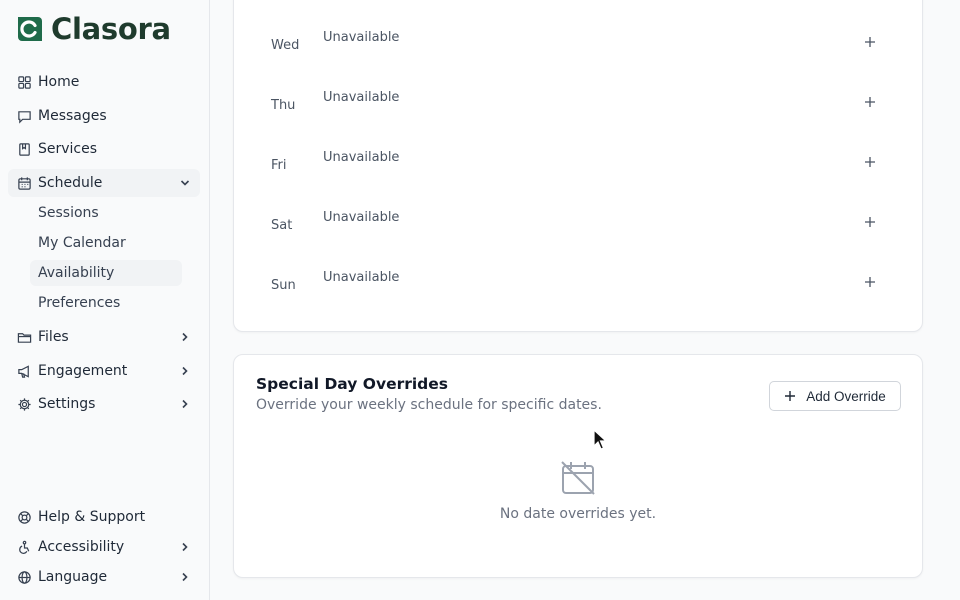 Image resolution: width=960 pixels, height=600 pixels. I want to click on sidebar-item-accessibility: Accessibility, so click(104, 547).